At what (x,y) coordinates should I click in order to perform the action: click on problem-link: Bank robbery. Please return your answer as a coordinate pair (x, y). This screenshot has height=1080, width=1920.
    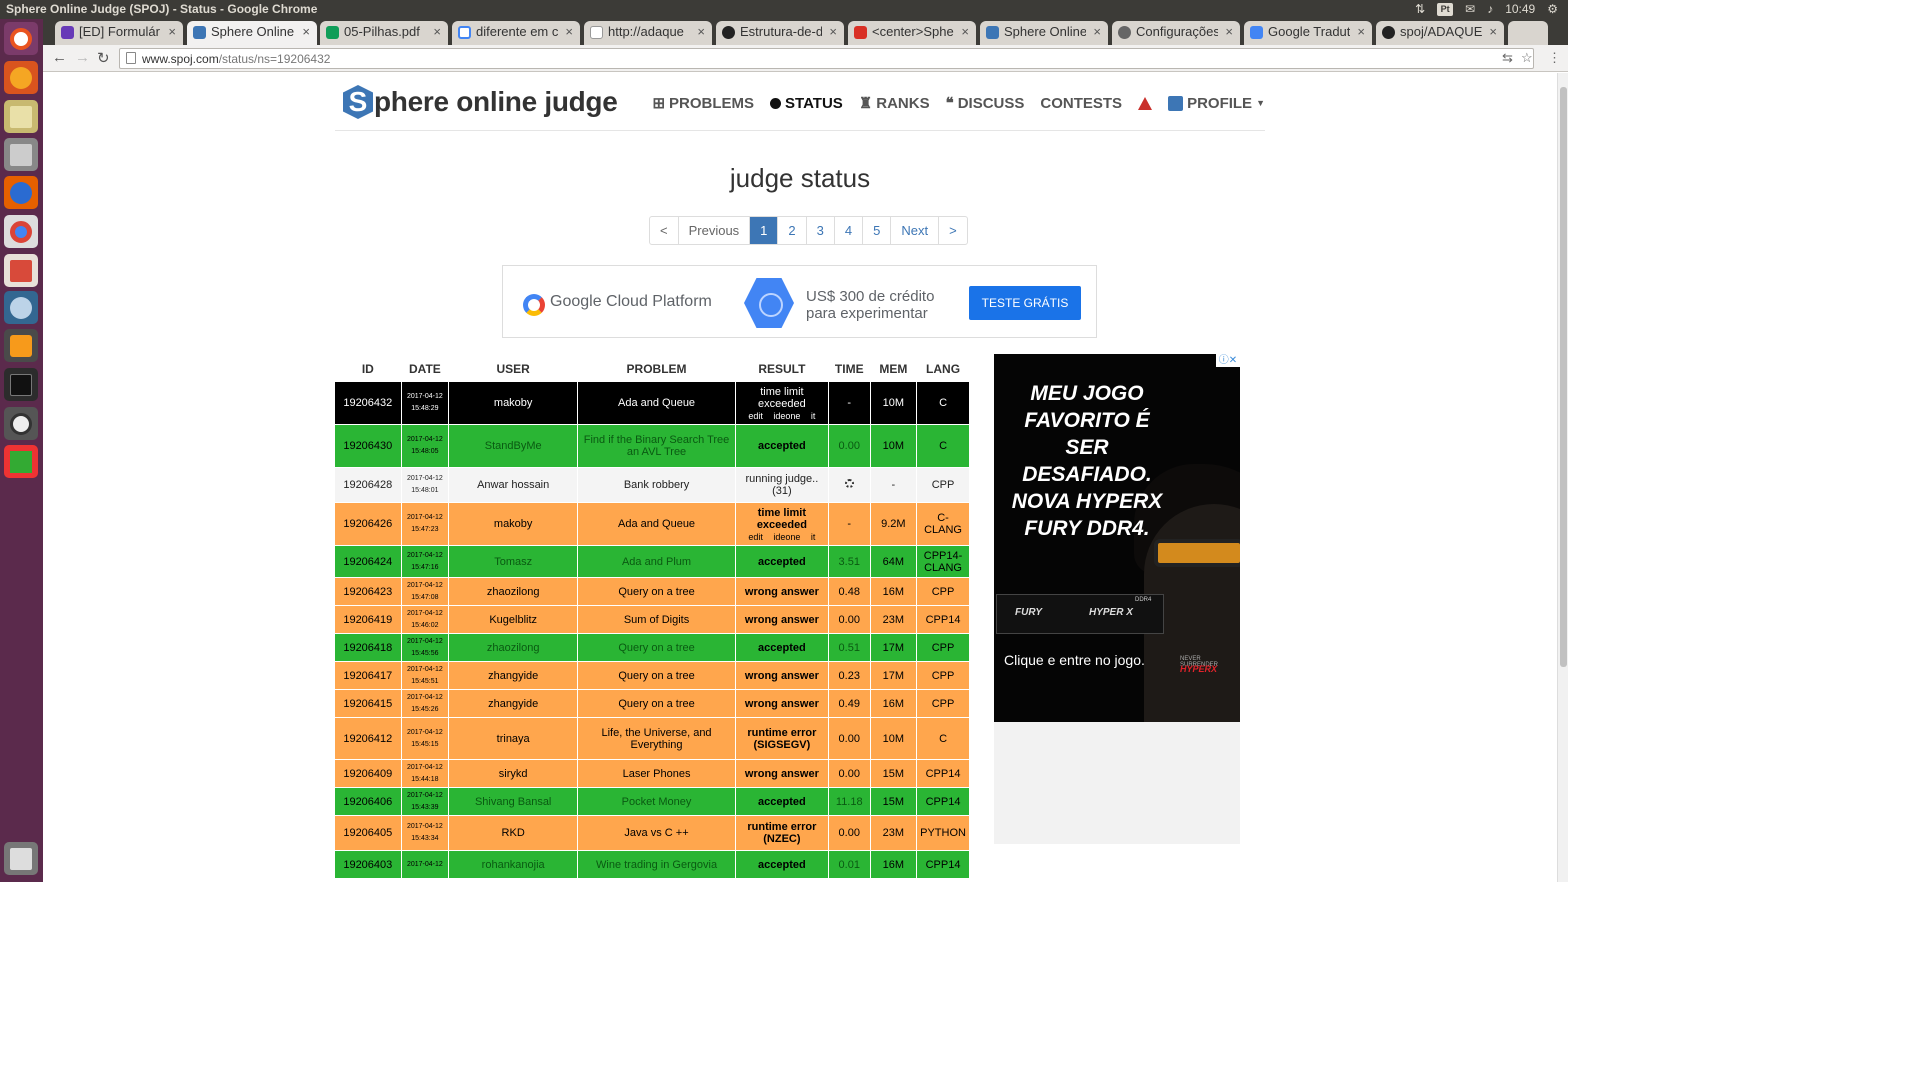
    Looking at the image, I should click on (656, 485).